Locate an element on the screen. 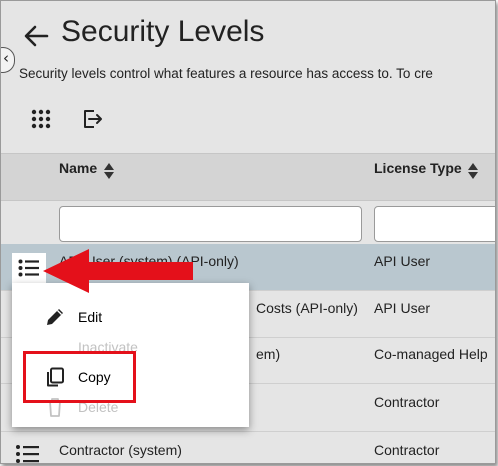 The image size is (498, 466). copy-highlight-box is located at coordinates (79, 377).